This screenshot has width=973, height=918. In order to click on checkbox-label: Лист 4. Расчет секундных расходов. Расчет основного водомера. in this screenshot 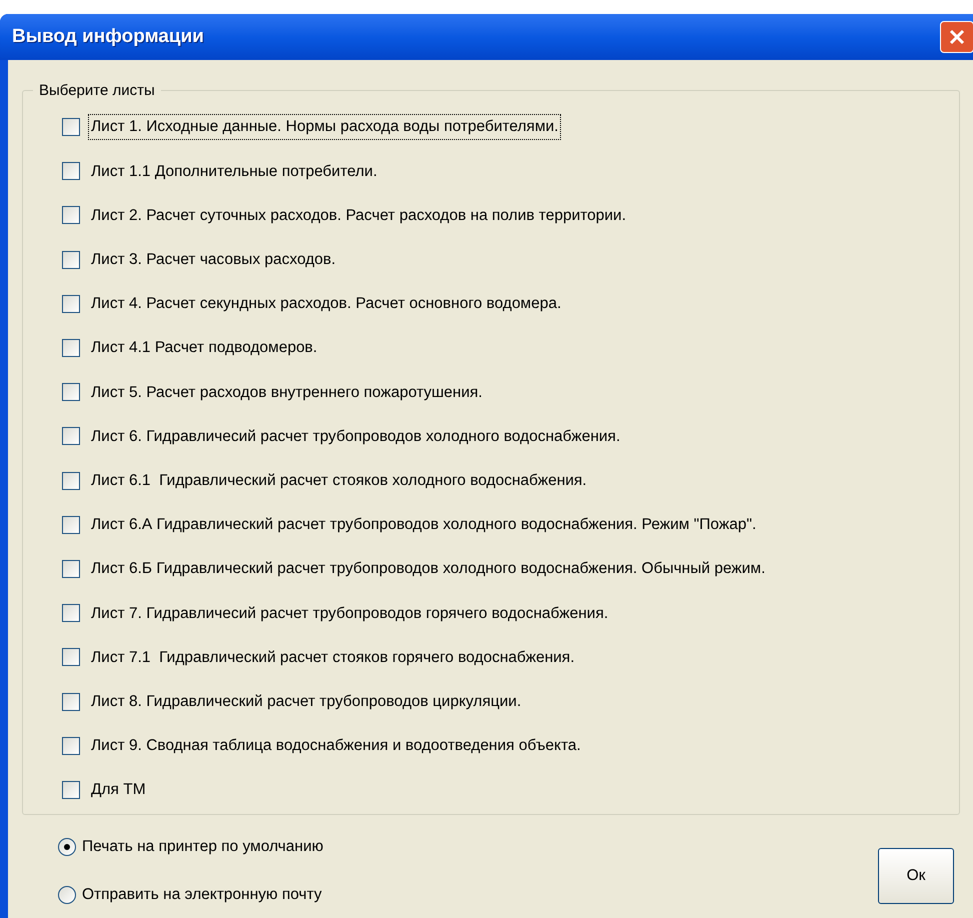, I will do `click(326, 304)`.